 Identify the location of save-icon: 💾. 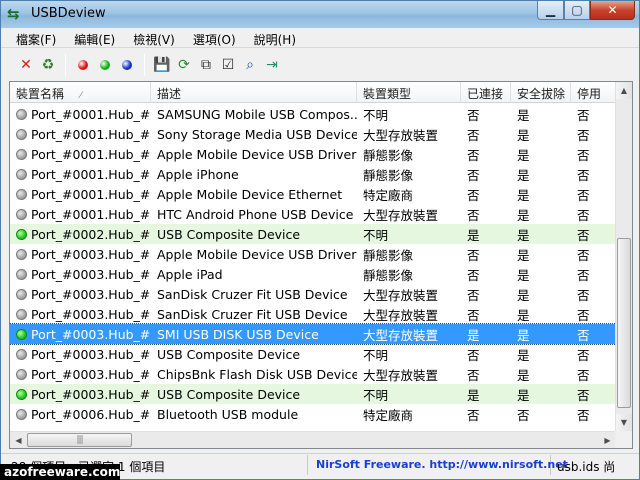
(162, 65).